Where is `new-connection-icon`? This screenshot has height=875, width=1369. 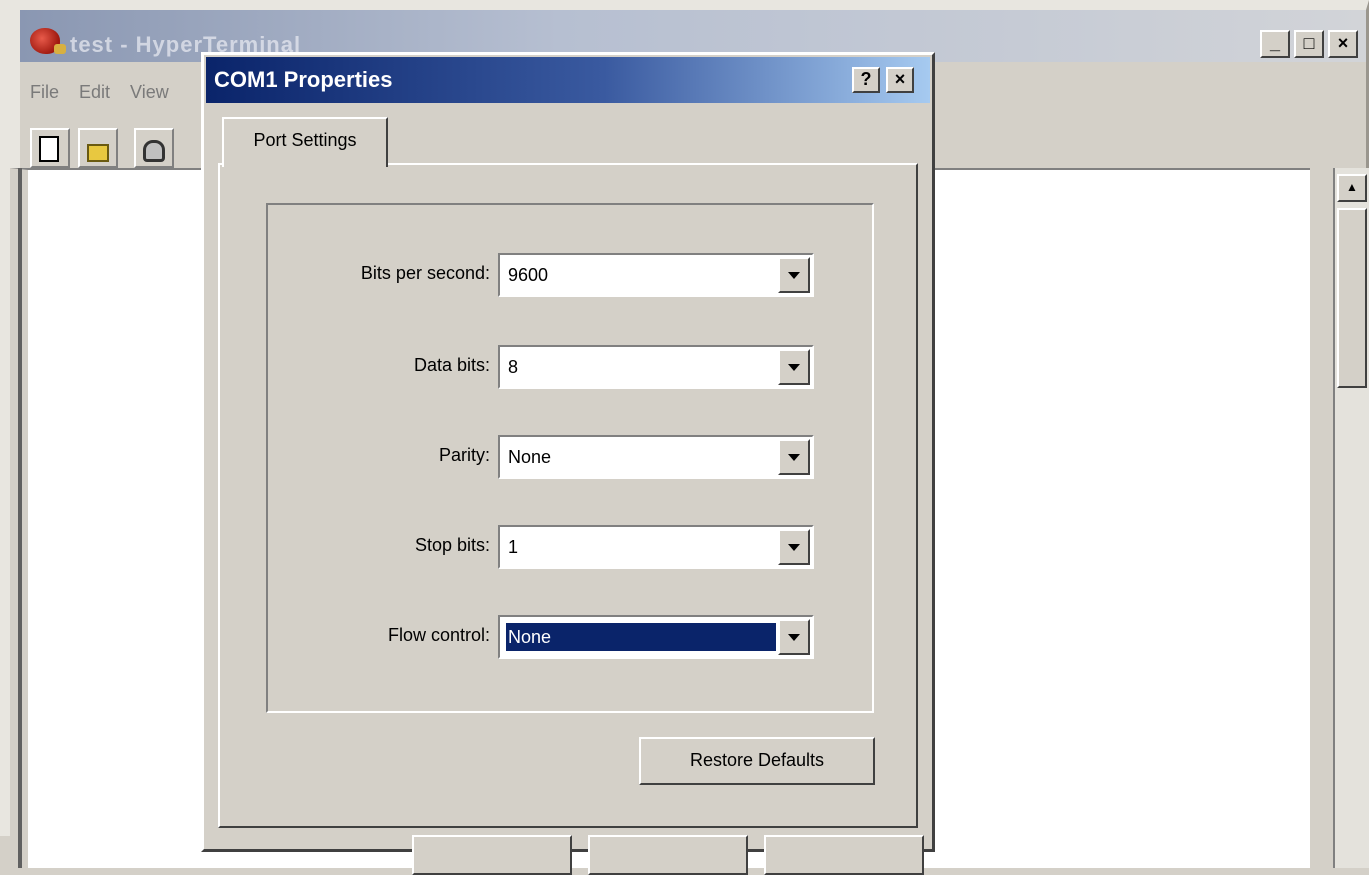 new-connection-icon is located at coordinates (49, 149).